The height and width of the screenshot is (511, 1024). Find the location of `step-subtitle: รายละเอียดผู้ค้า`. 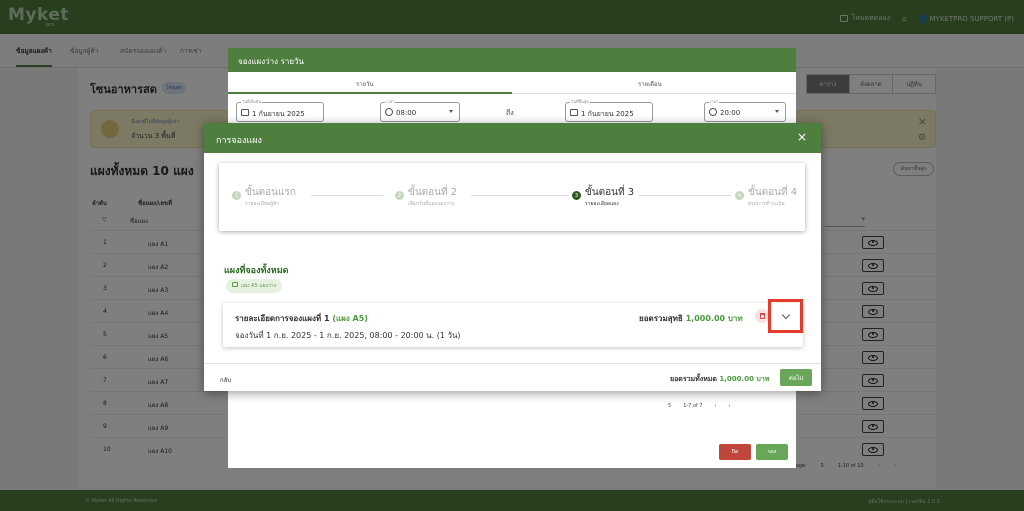

step-subtitle: รายละเอียดผู้ค้า is located at coordinates (262, 204).